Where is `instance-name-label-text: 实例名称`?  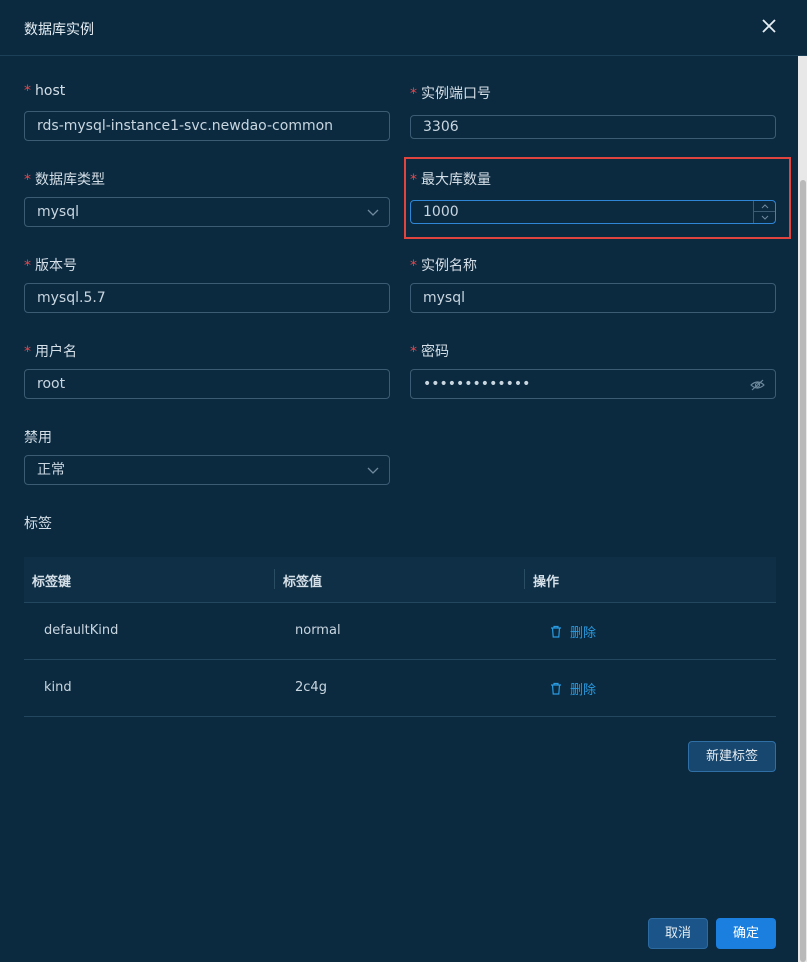 instance-name-label-text: 实例名称 is located at coordinates (449, 266).